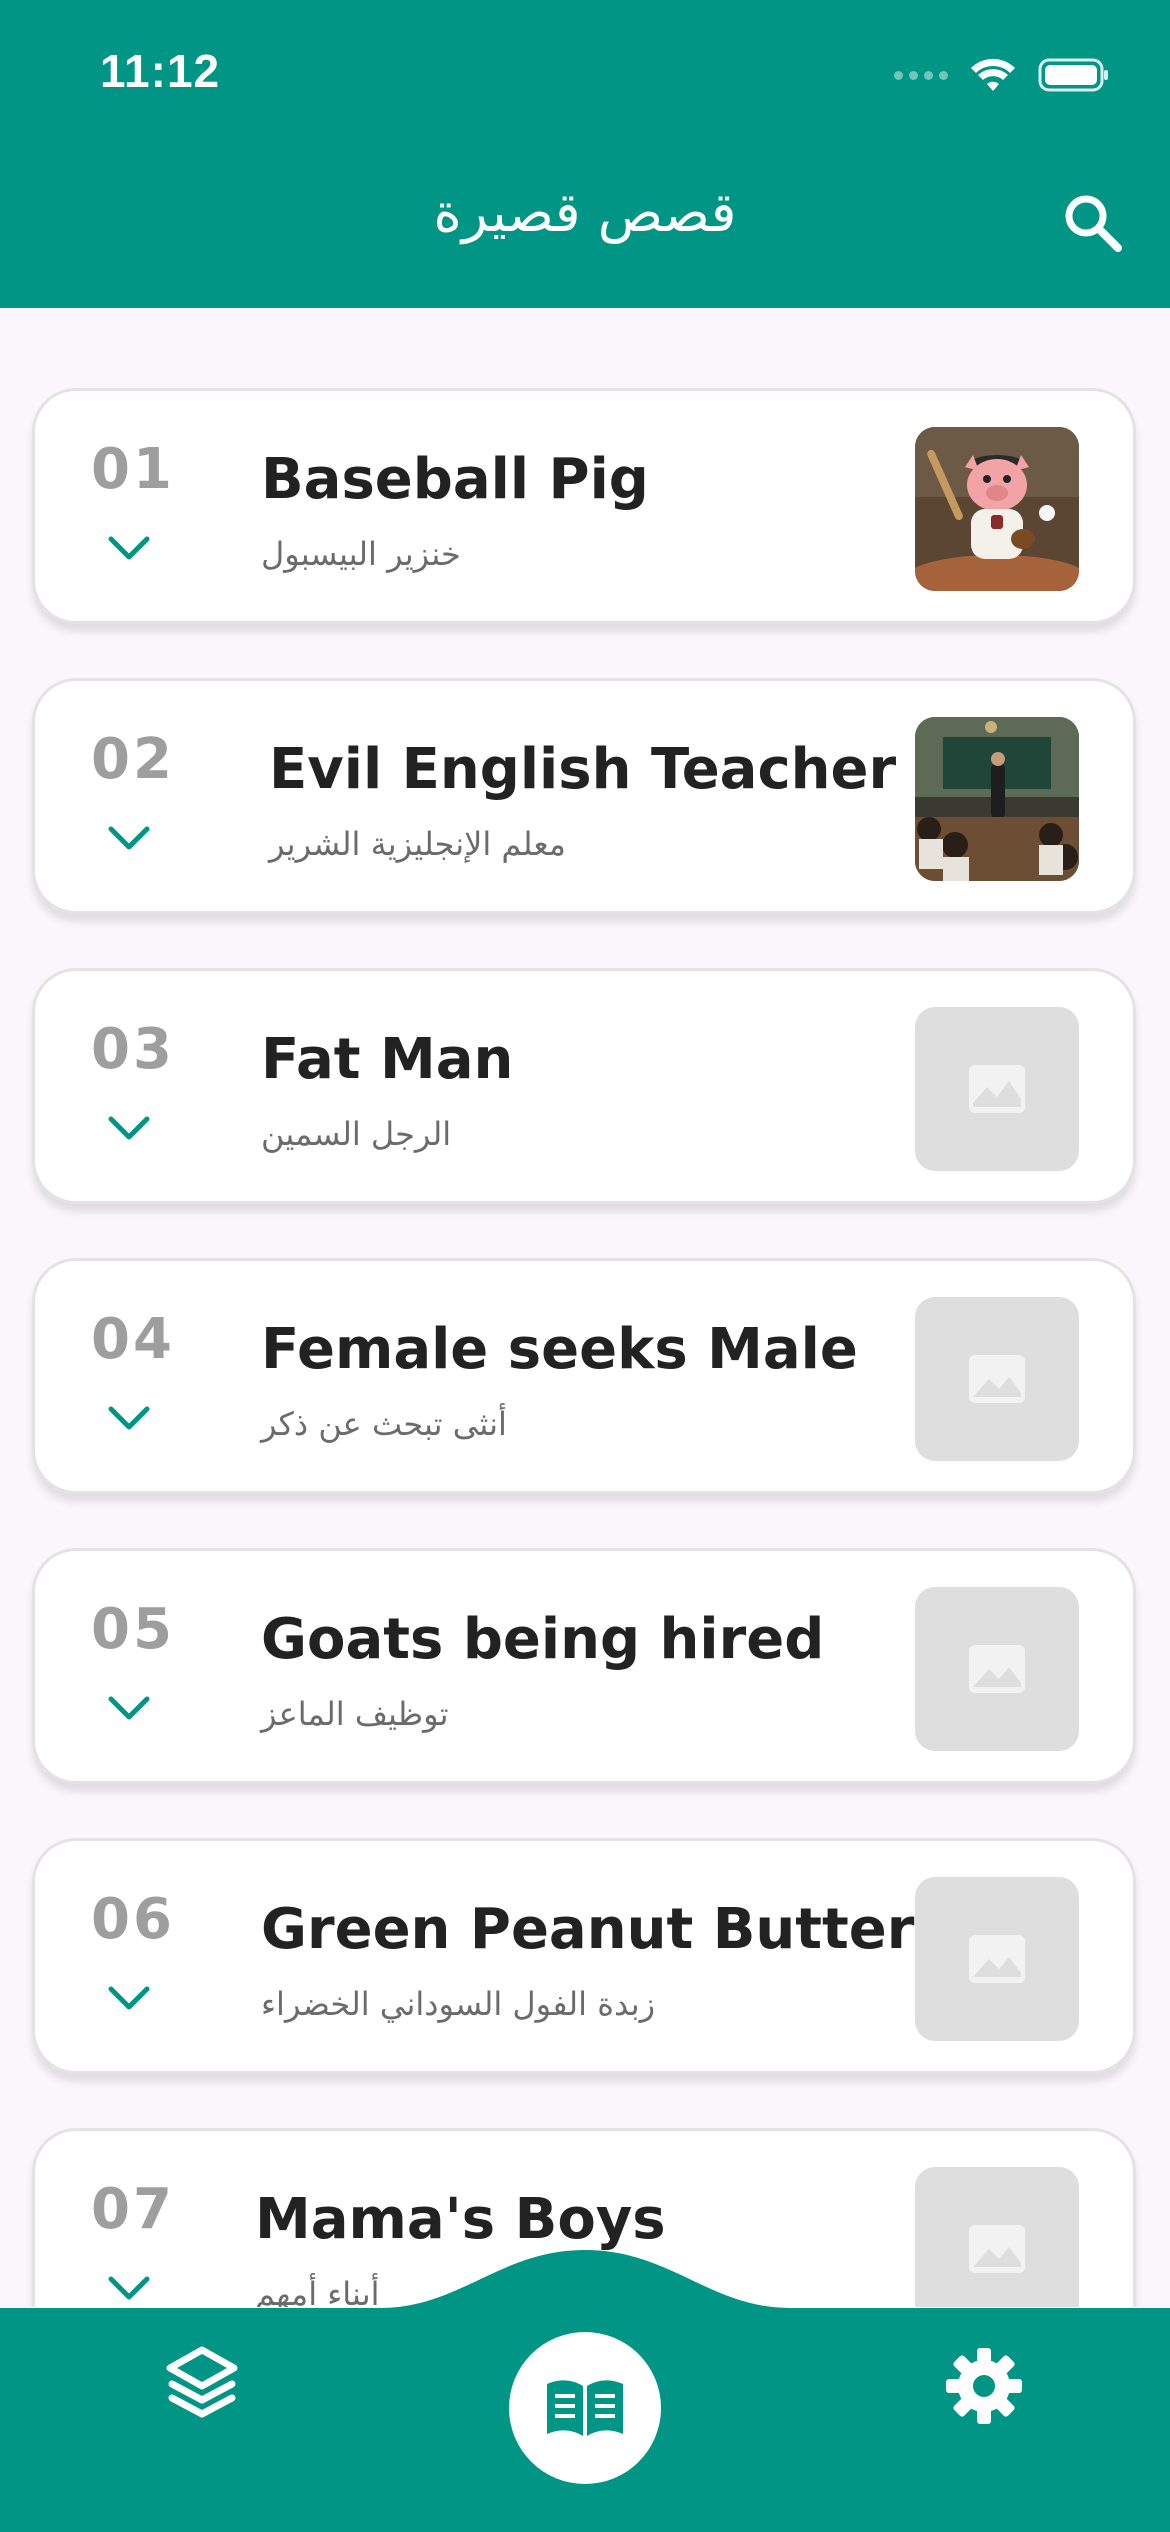 This screenshot has height=2532, width=1170. I want to click on story-number: 06, so click(133, 1919).